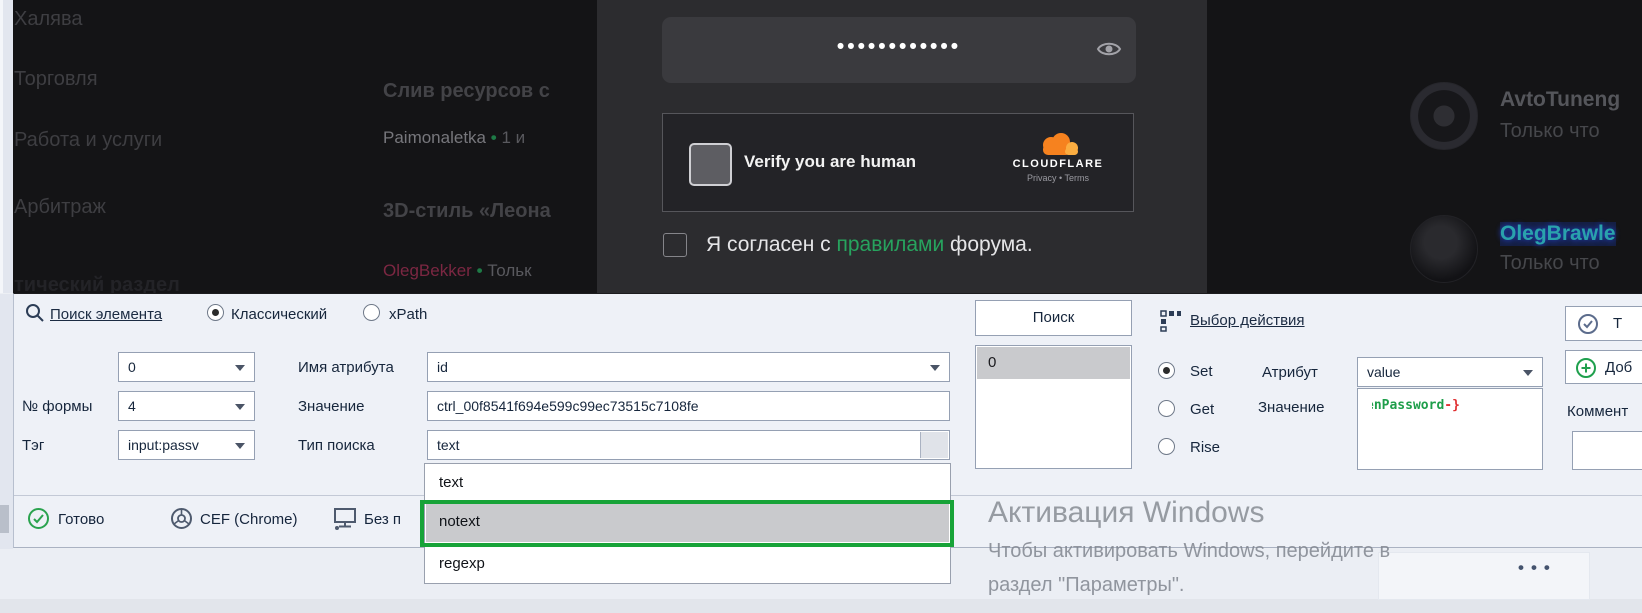 The height and width of the screenshot is (613, 1642). I want to click on action-grid-icon, so click(1171, 321).